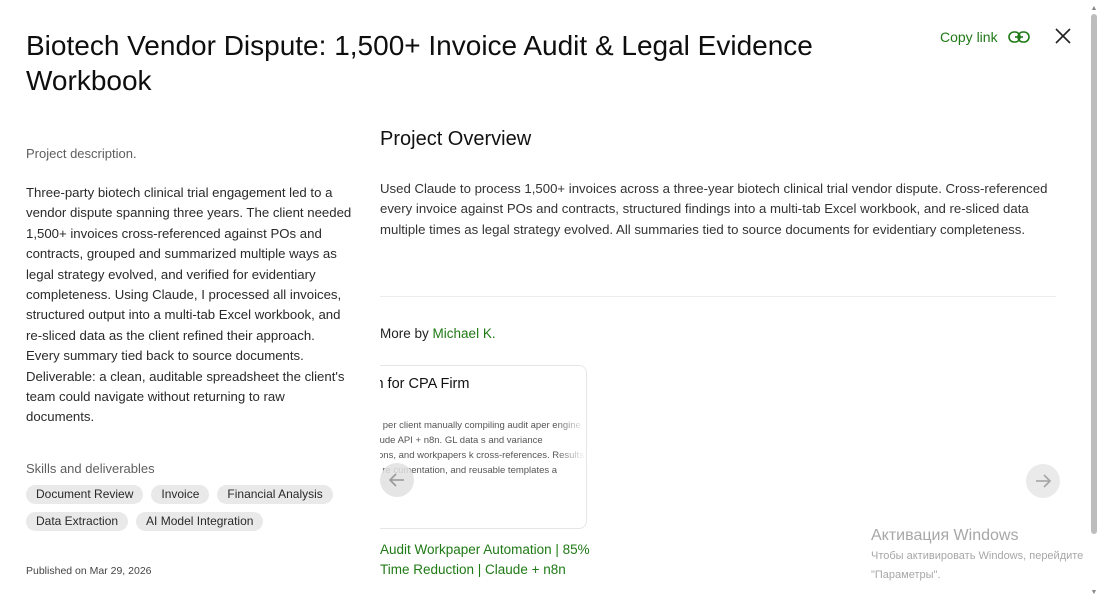  I want to click on overview-title: Project Overview, so click(456, 139).